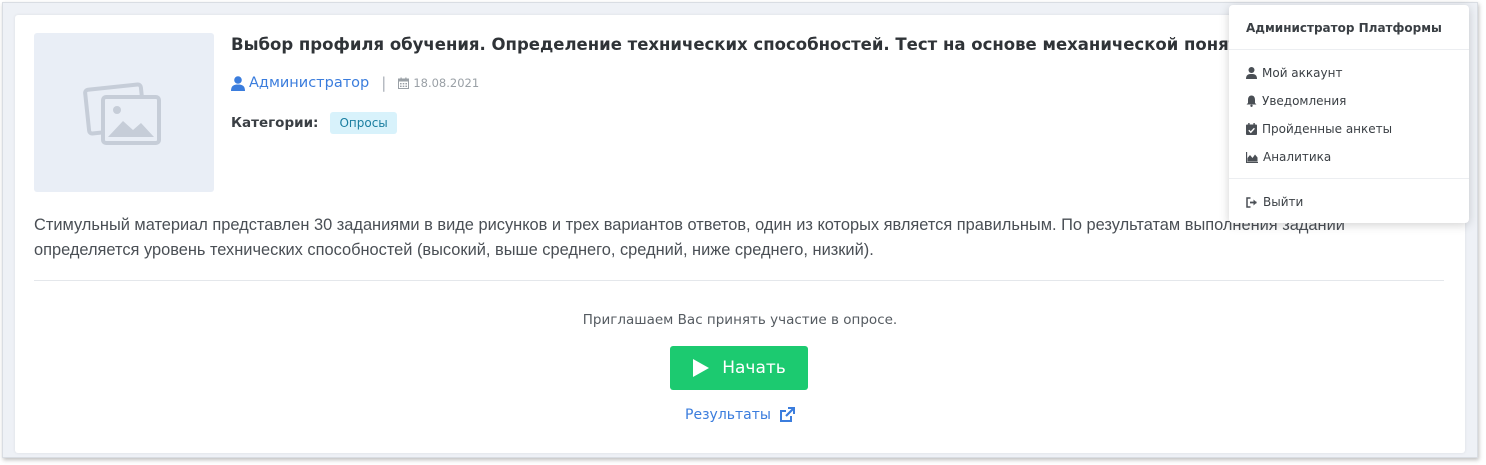 This screenshot has width=1486, height=465. I want to click on results-link-label: Результаты, so click(728, 415).